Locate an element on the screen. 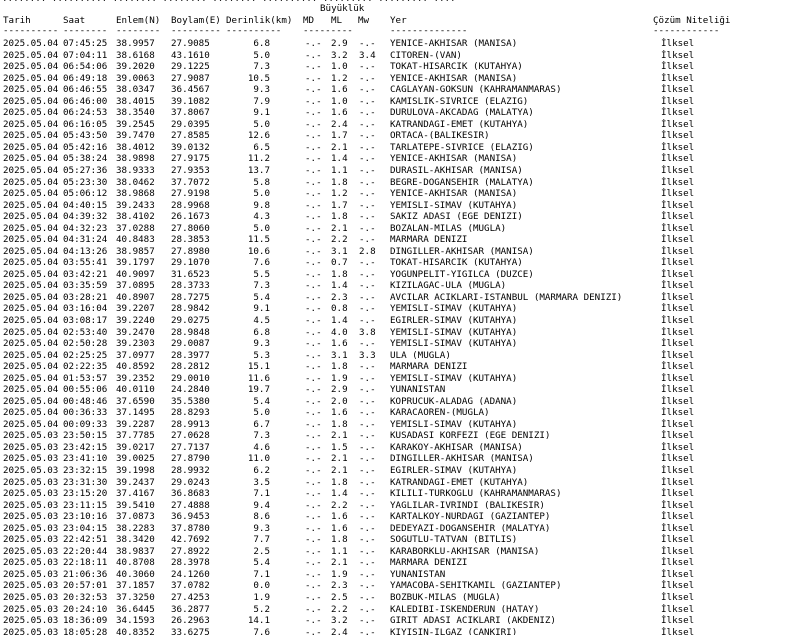 The image size is (800, 635). row-time: 18:05:28 is located at coordinates (85, 630).